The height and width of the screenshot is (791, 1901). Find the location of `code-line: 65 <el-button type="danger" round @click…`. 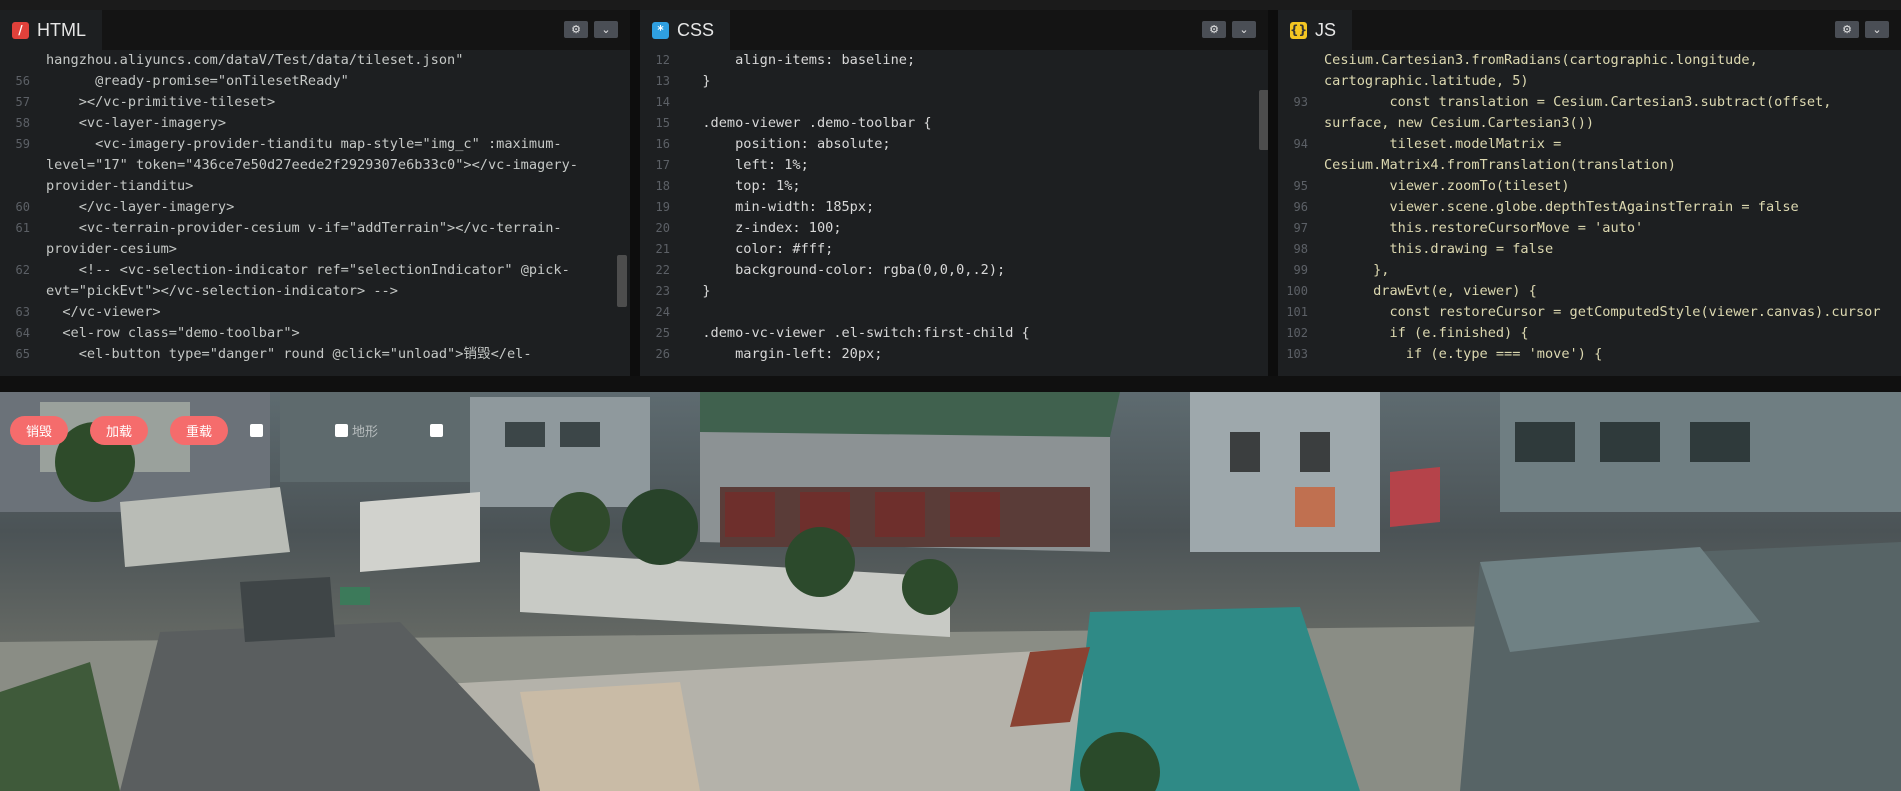

code-line: 65 <el-button type="danger" round @click… is located at coordinates (315, 354).